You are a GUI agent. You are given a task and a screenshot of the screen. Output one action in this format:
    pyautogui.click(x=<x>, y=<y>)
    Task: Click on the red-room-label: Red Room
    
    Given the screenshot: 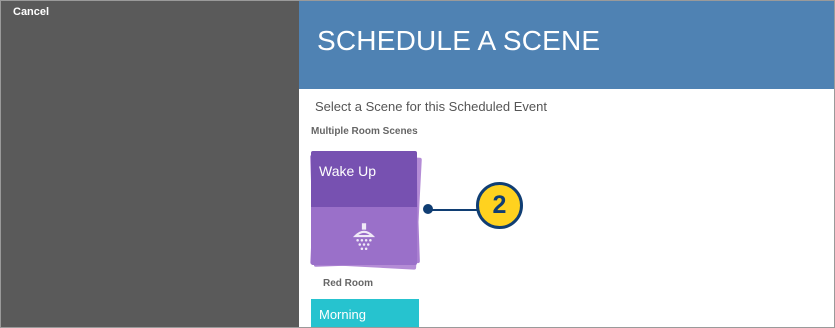 What is the action you would take?
    pyautogui.click(x=348, y=283)
    